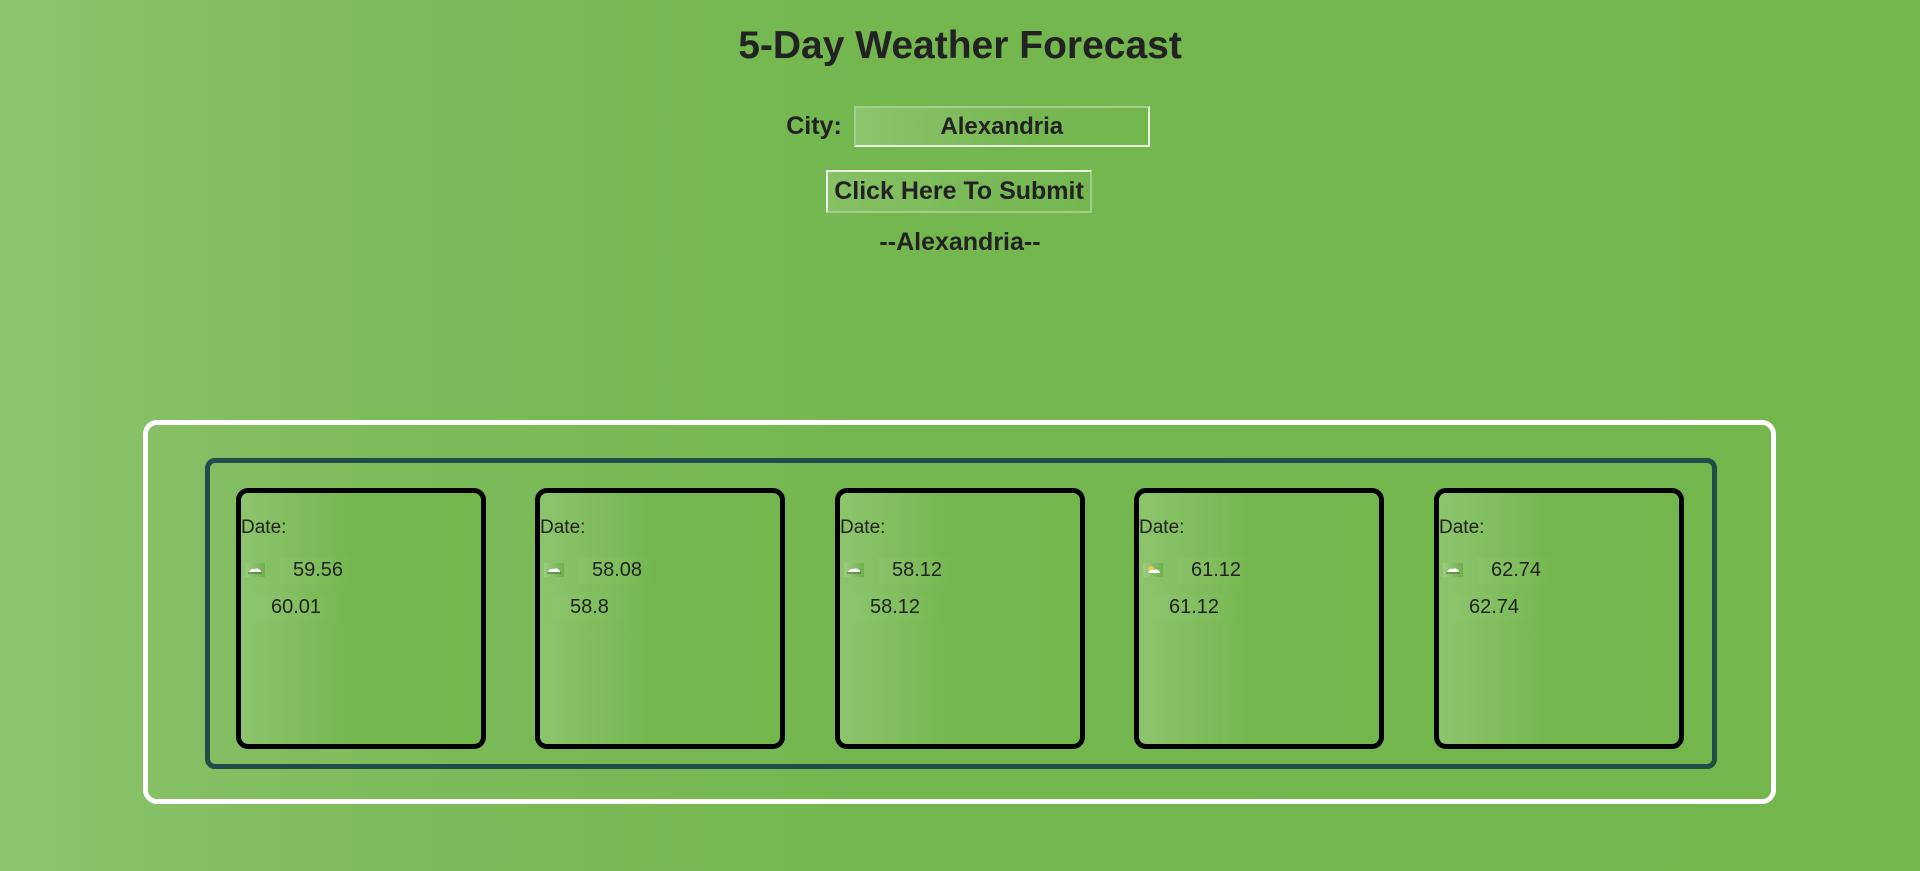 The height and width of the screenshot is (871, 1920). I want to click on forecast-high-temp: 59.56, so click(318, 570).